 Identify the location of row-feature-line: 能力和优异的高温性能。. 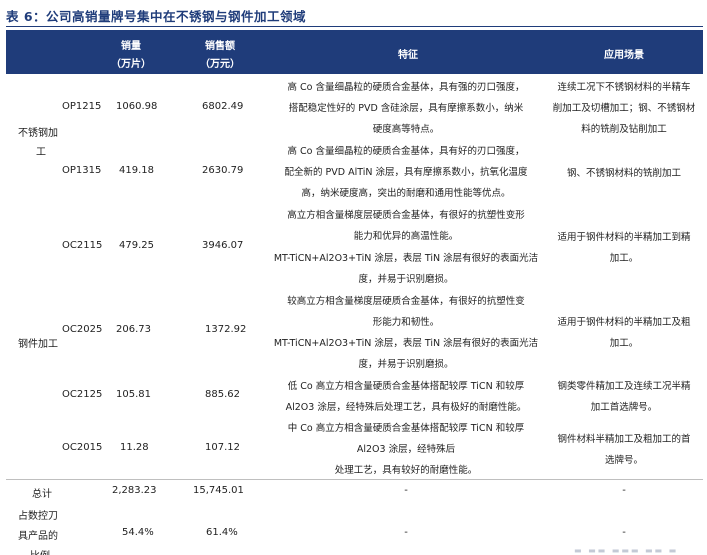
(406, 236).